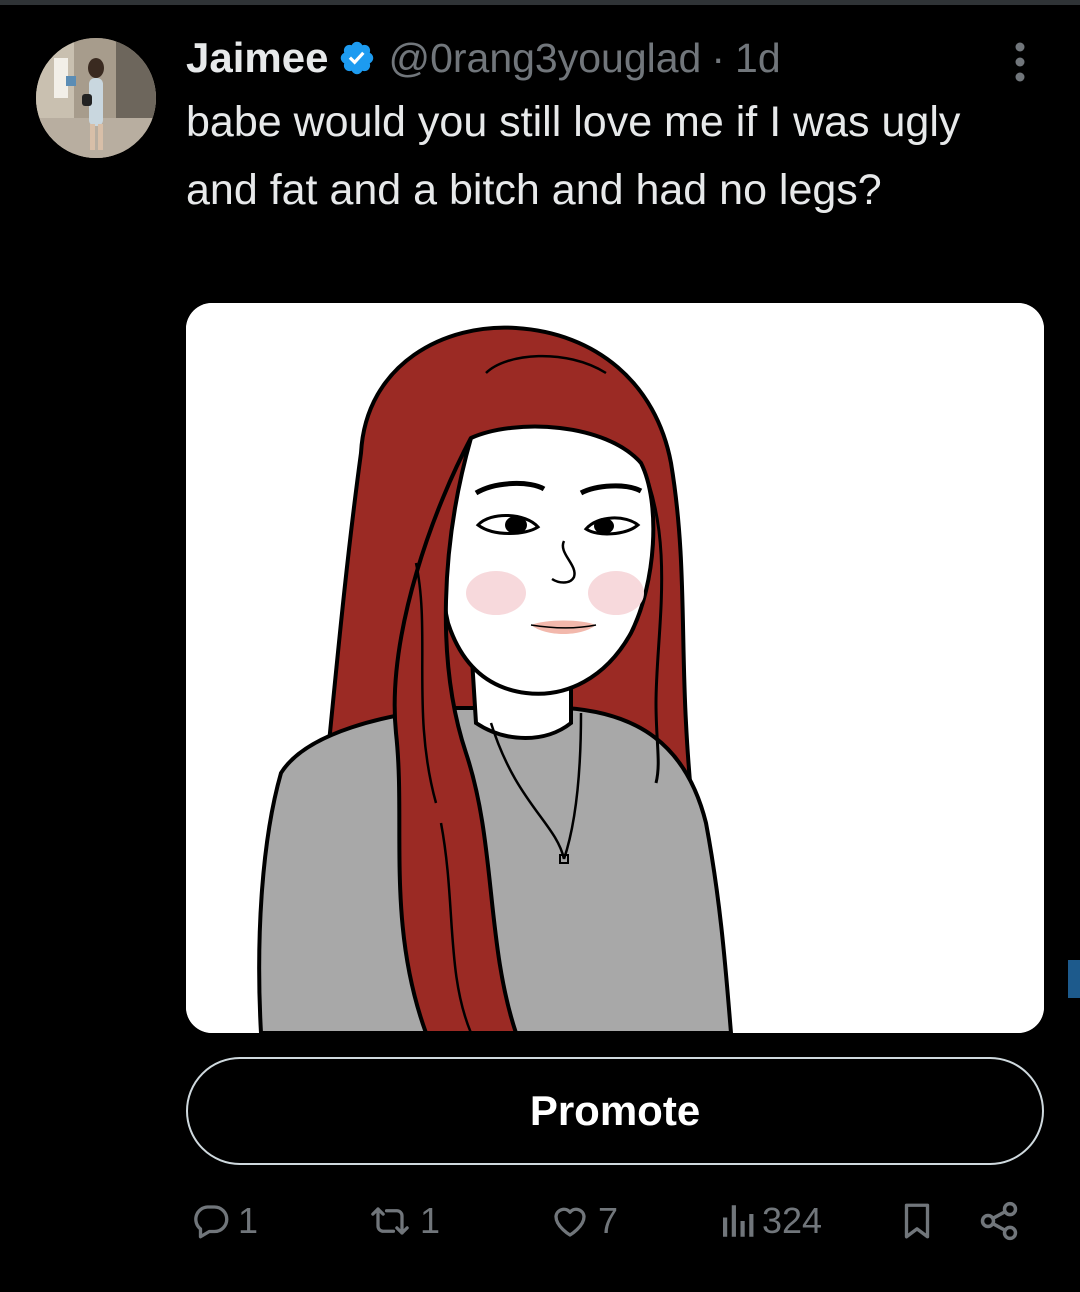  I want to click on like-count: 7, so click(608, 1220).